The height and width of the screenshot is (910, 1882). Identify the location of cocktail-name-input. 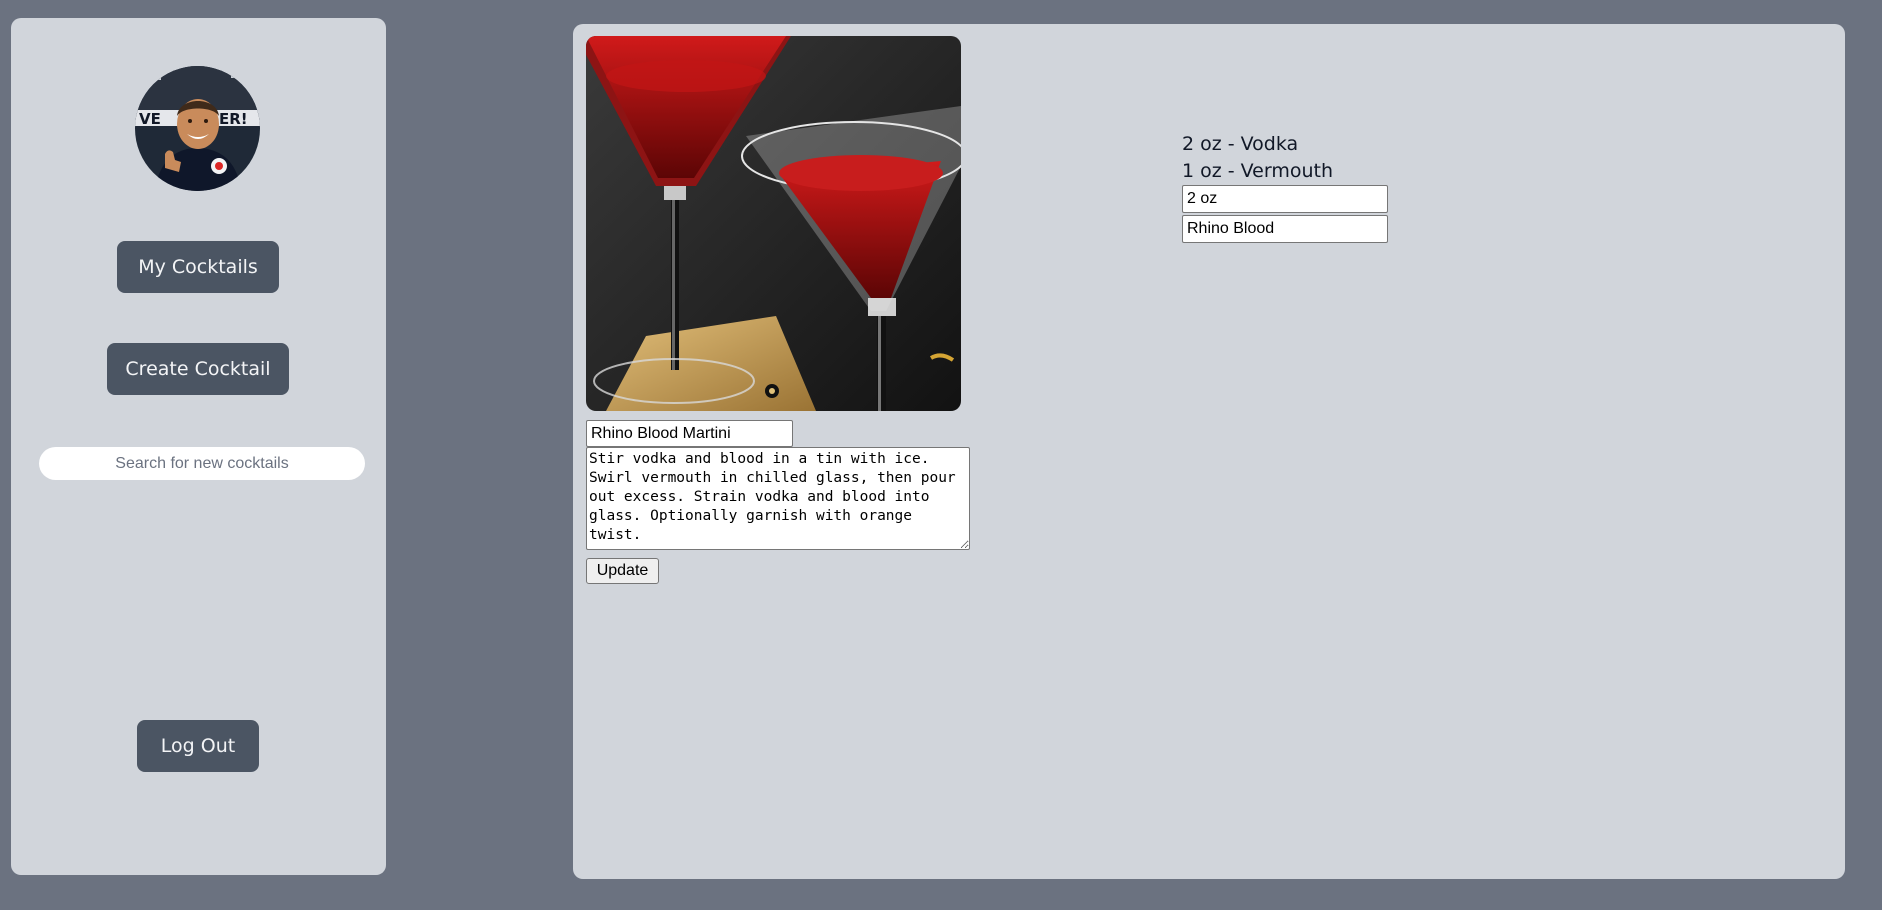
(689, 433).